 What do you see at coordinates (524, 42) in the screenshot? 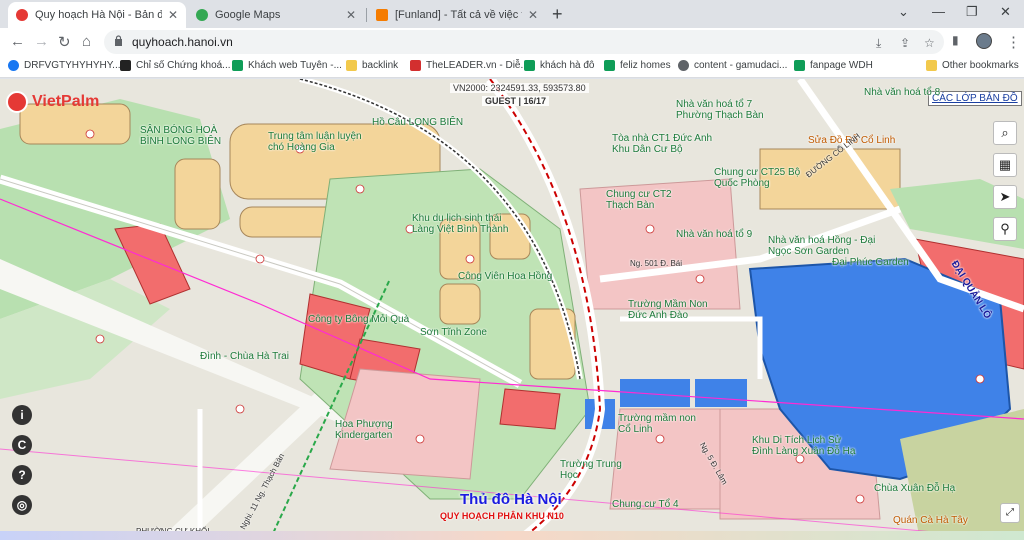
I see `address-bar: quyhoach.hanoi.vn ⤓ ⇪ ☆` at bounding box center [524, 42].